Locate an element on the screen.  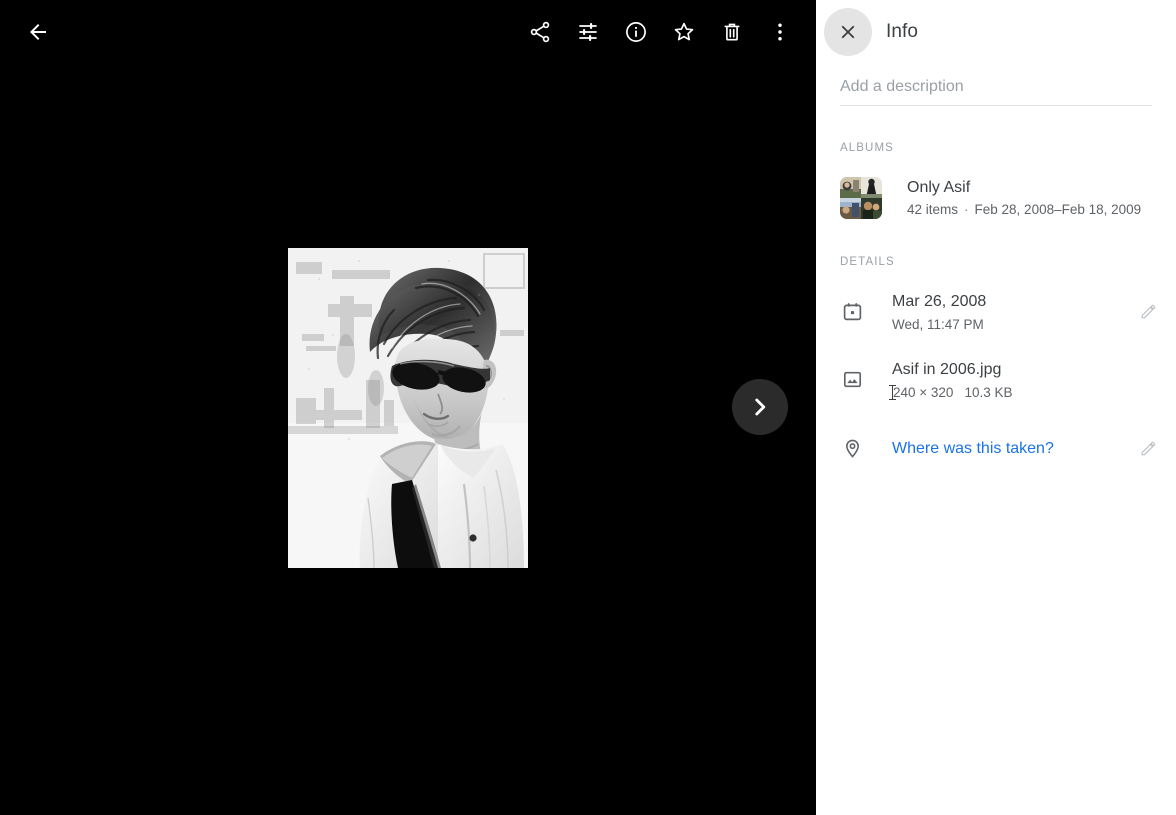
image-icon is located at coordinates (852, 379).